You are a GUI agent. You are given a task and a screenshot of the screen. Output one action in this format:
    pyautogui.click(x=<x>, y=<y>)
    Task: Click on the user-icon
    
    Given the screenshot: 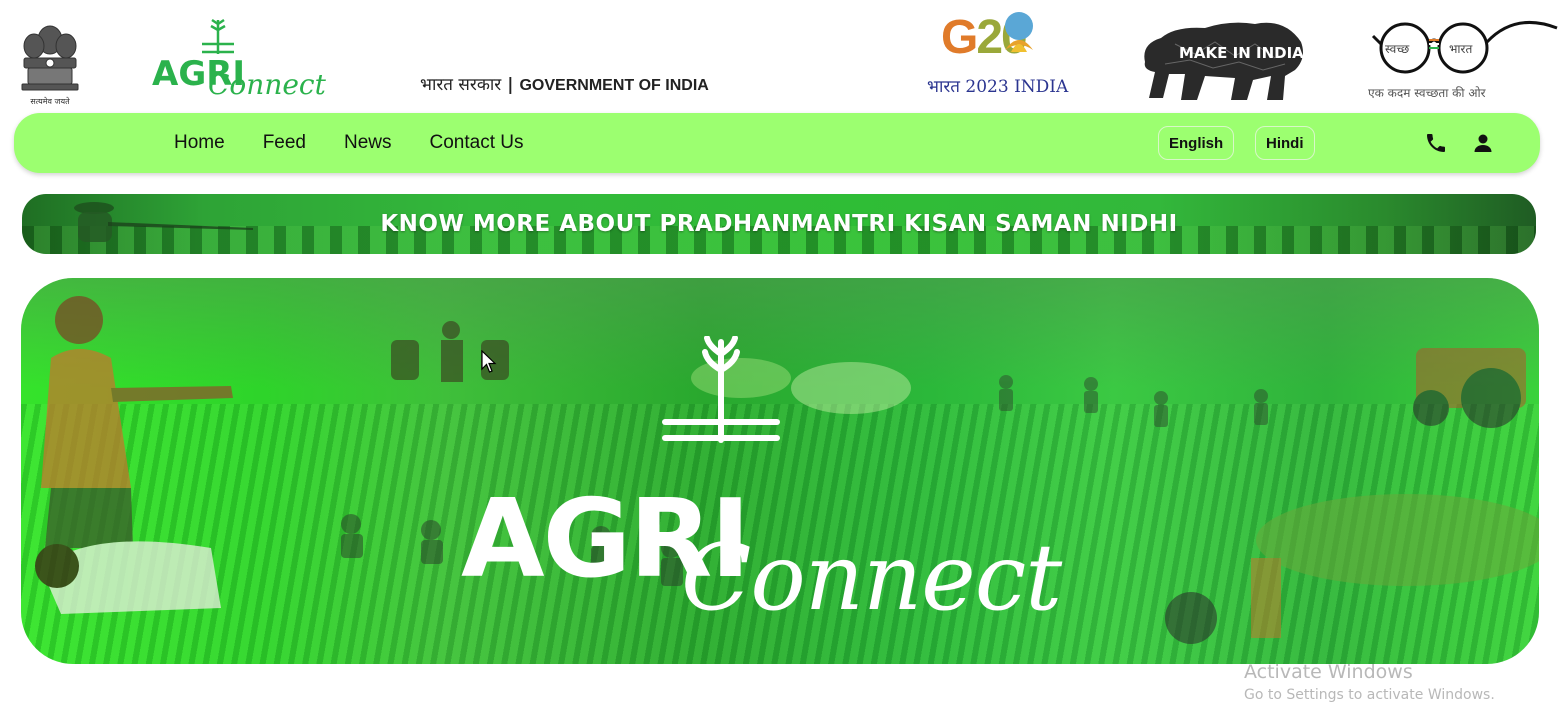 What is the action you would take?
    pyautogui.click(x=1483, y=143)
    